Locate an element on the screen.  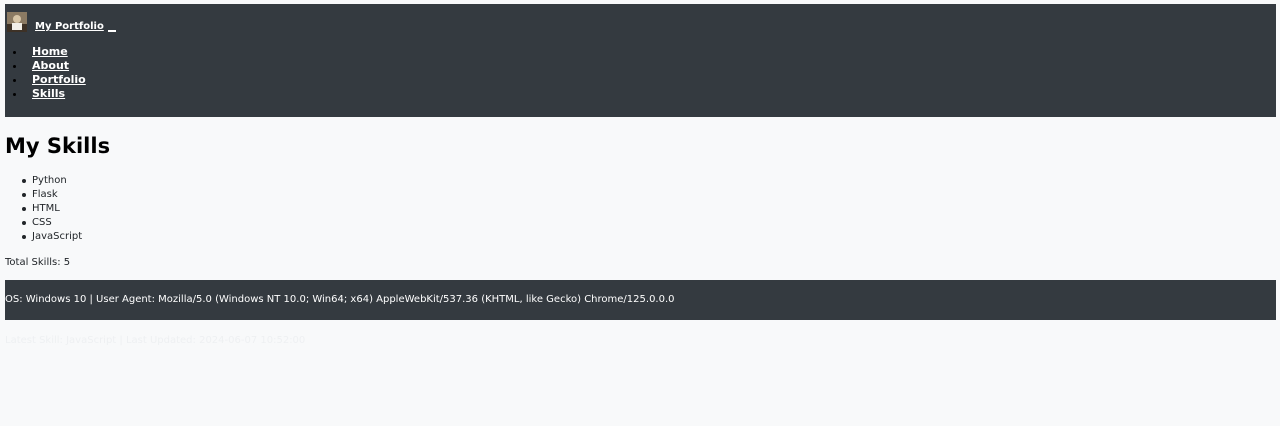
nav-link-skills: Skills is located at coordinates (48, 93).